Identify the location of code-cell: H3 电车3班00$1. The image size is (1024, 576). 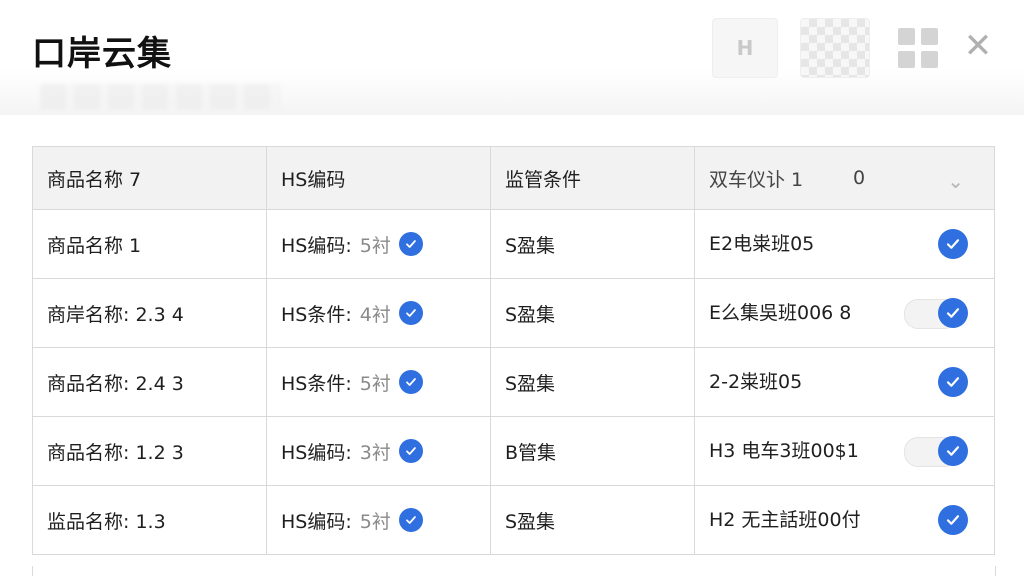
(844, 451).